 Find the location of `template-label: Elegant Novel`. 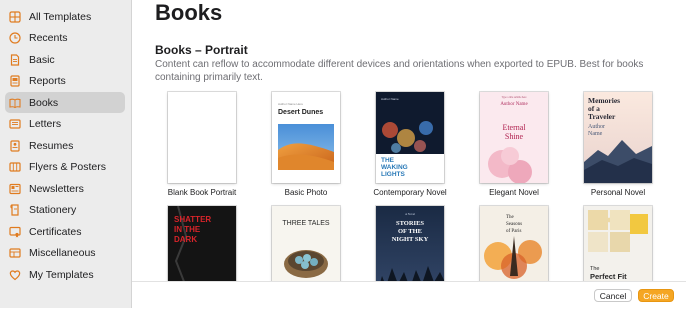

template-label: Elegant Novel is located at coordinates (514, 192).